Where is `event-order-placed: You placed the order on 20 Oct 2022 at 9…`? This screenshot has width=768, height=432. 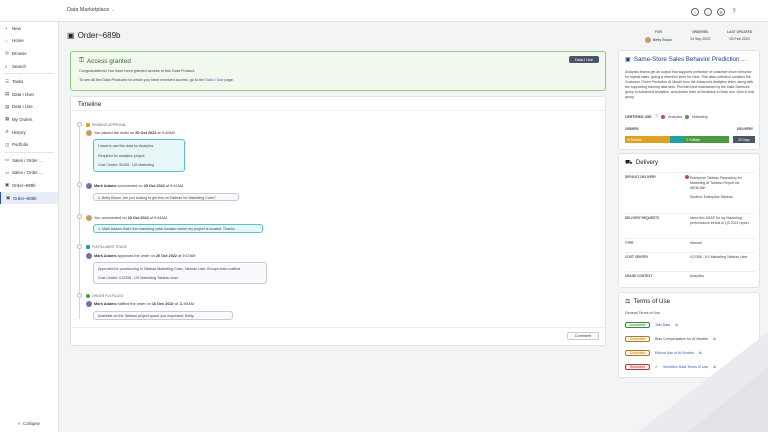 event-order-placed: You placed the order on 20 Oct 2022 at 9… is located at coordinates (130, 133).